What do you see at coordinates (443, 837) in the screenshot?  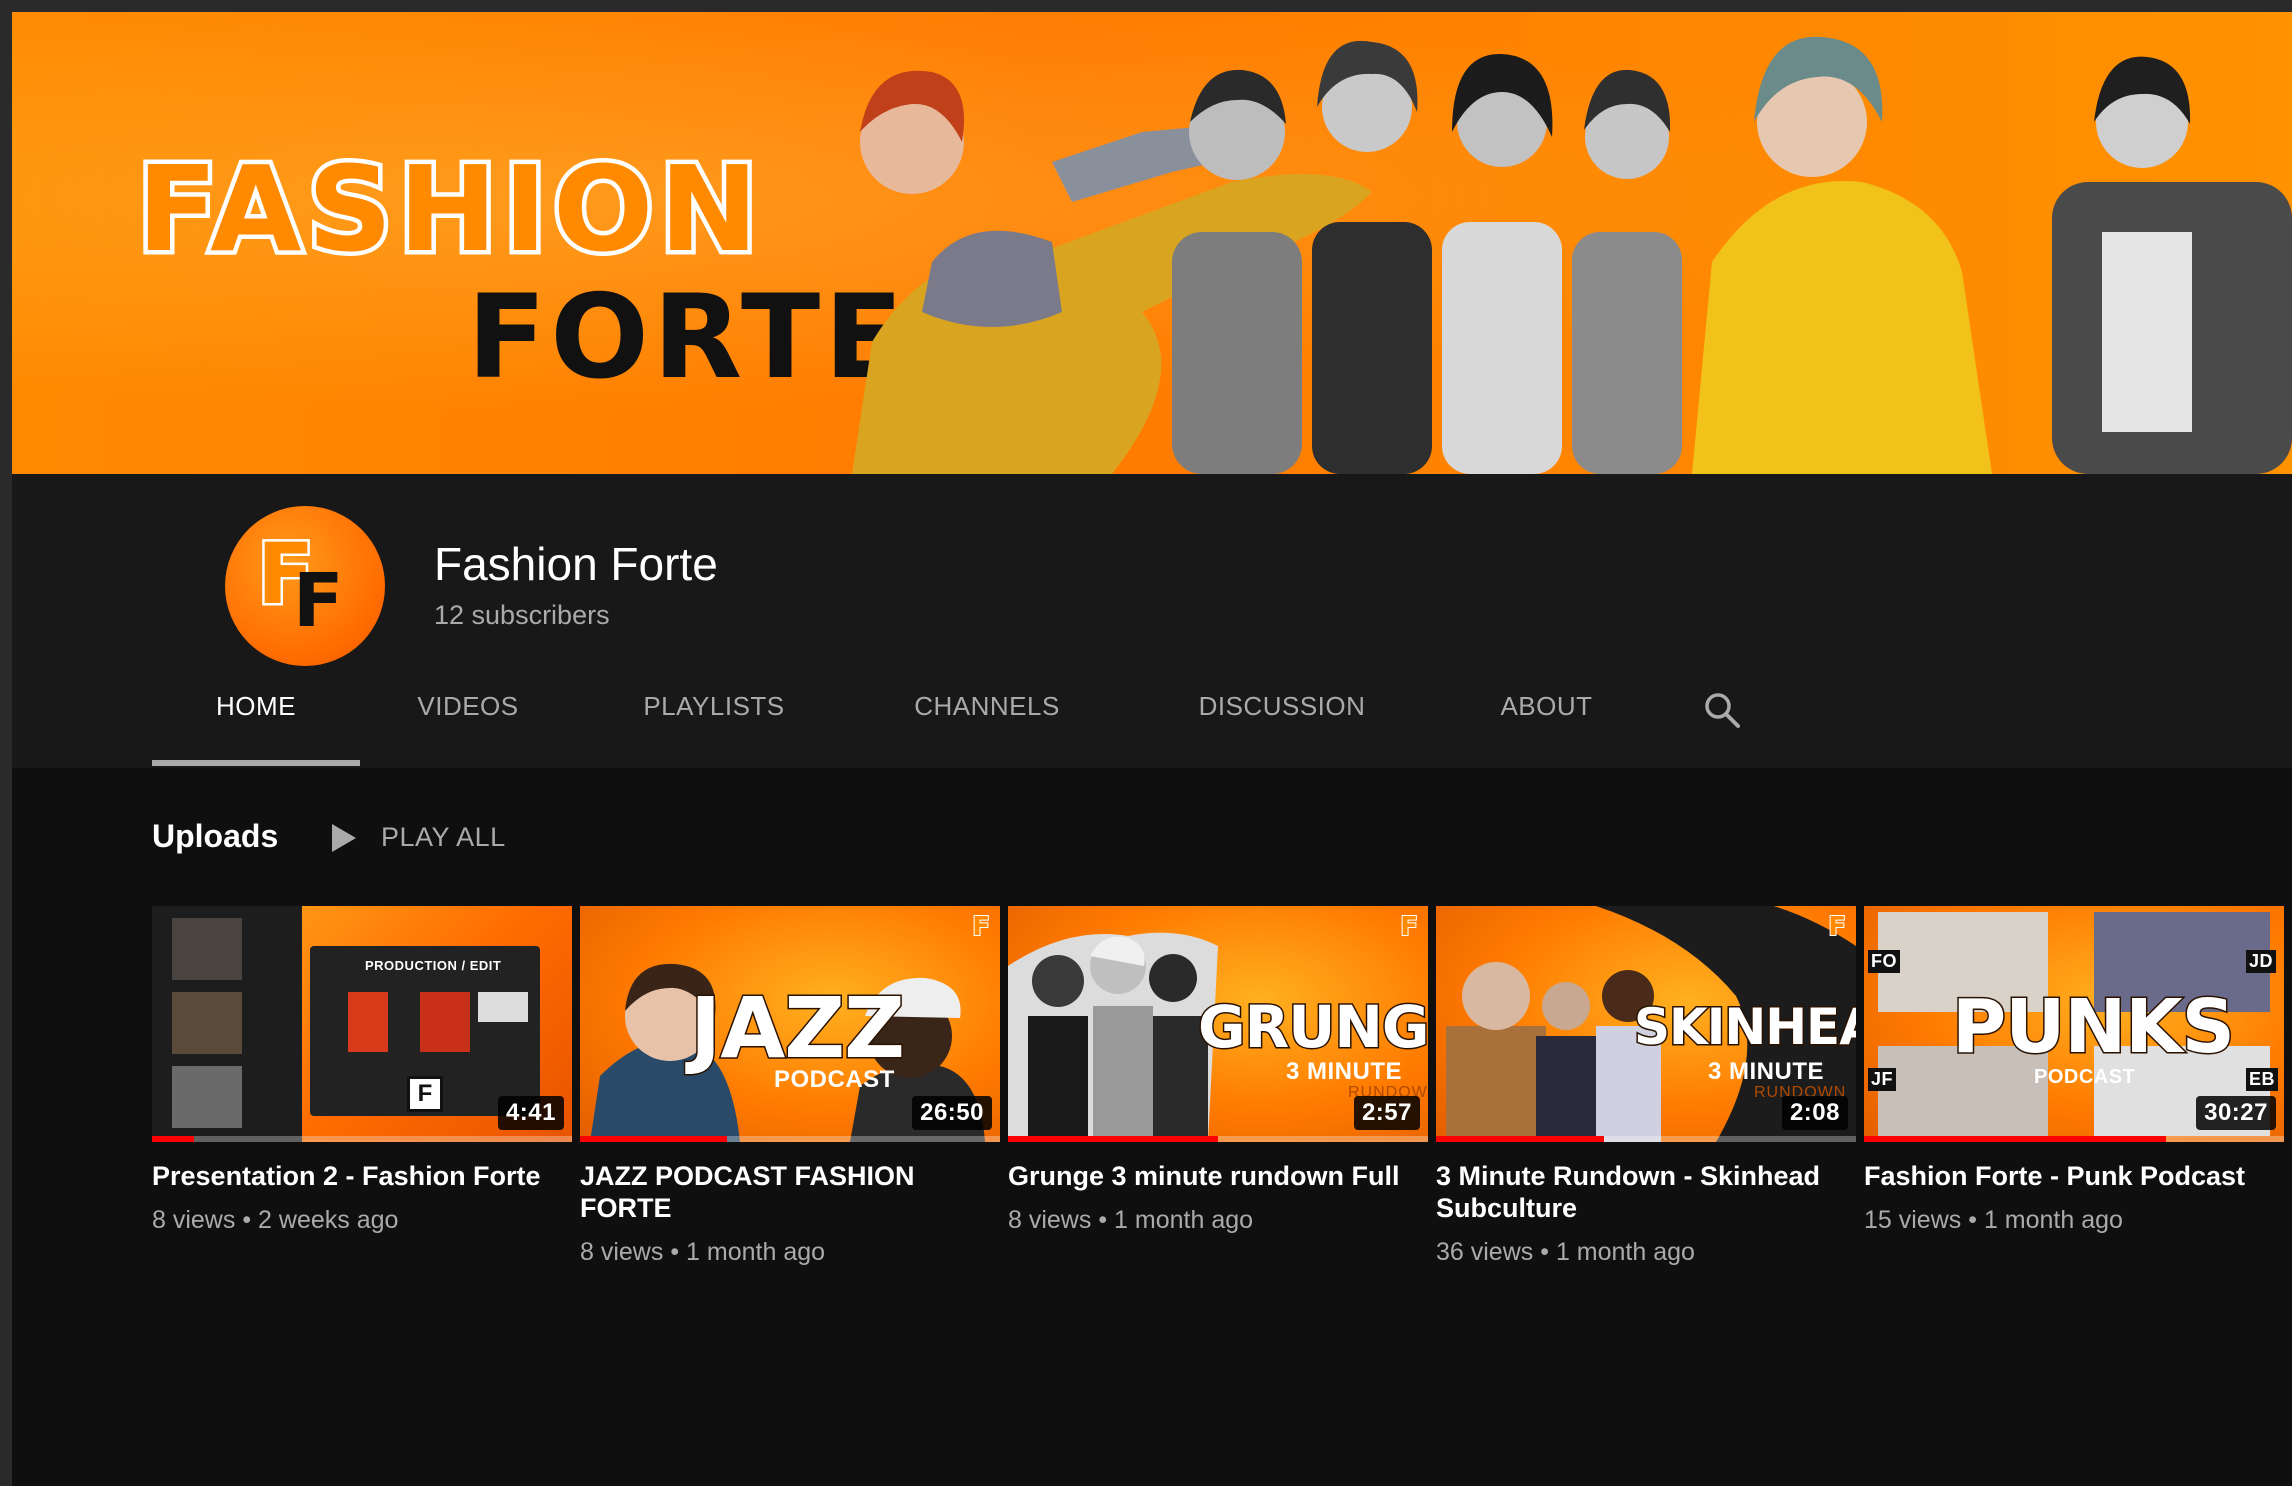 I see `play-all-label: PLAY ALL` at bounding box center [443, 837].